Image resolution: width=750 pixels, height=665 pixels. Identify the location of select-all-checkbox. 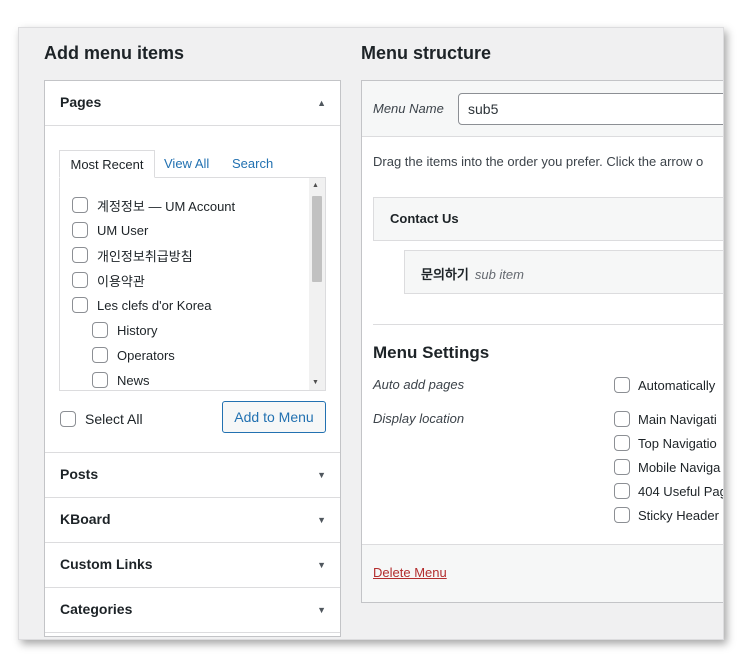
(68, 419).